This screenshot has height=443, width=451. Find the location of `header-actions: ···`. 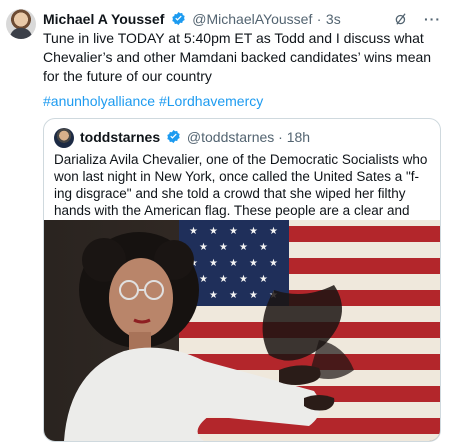

header-actions: ··· is located at coordinates (417, 19).